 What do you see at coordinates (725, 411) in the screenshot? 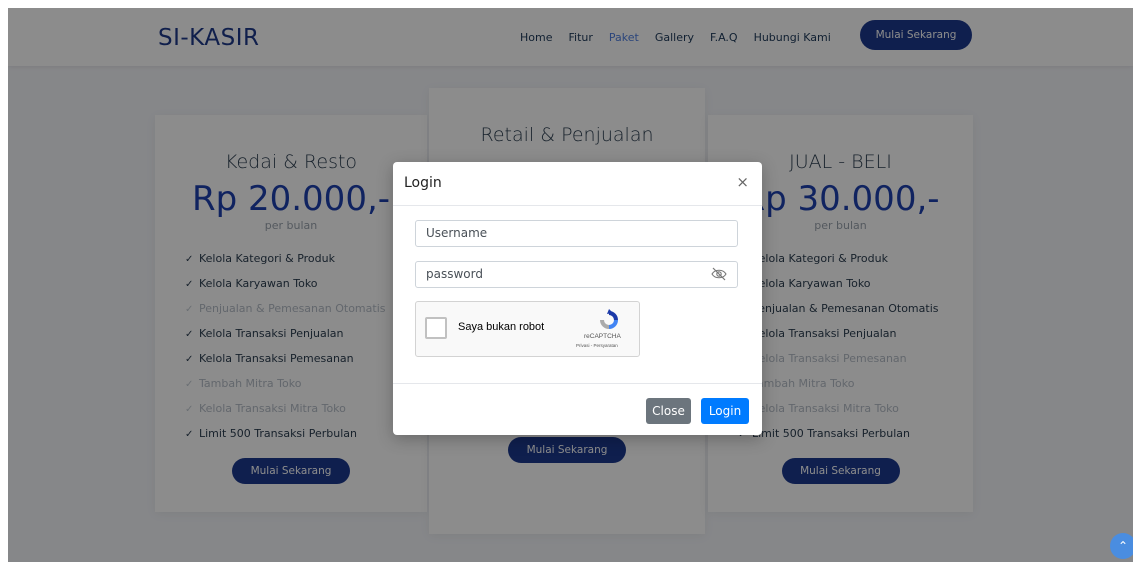
I see `login-button: Login` at bounding box center [725, 411].